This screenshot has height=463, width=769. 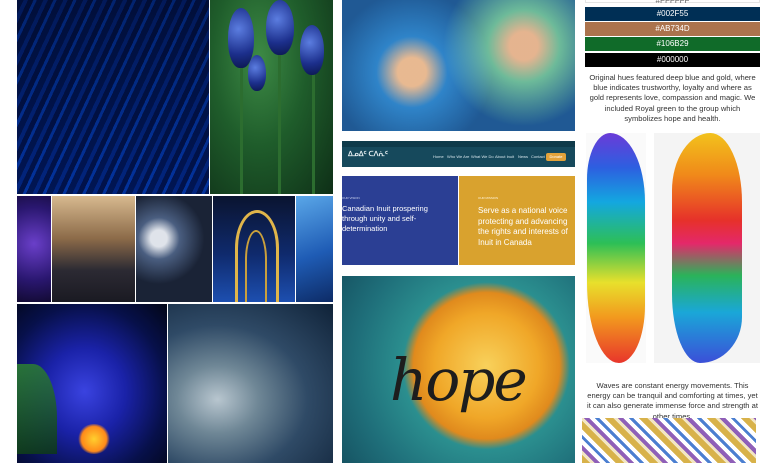 What do you see at coordinates (314, 249) in the screenshot?
I see `blue-feather-image` at bounding box center [314, 249].